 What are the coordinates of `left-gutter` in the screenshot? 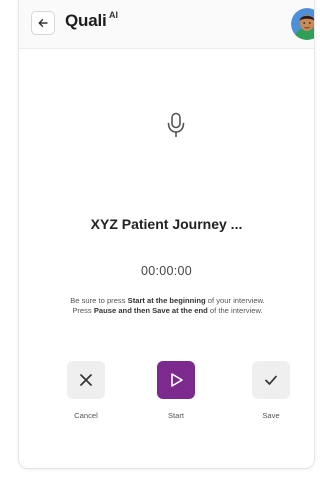 It's located at (8, 246).